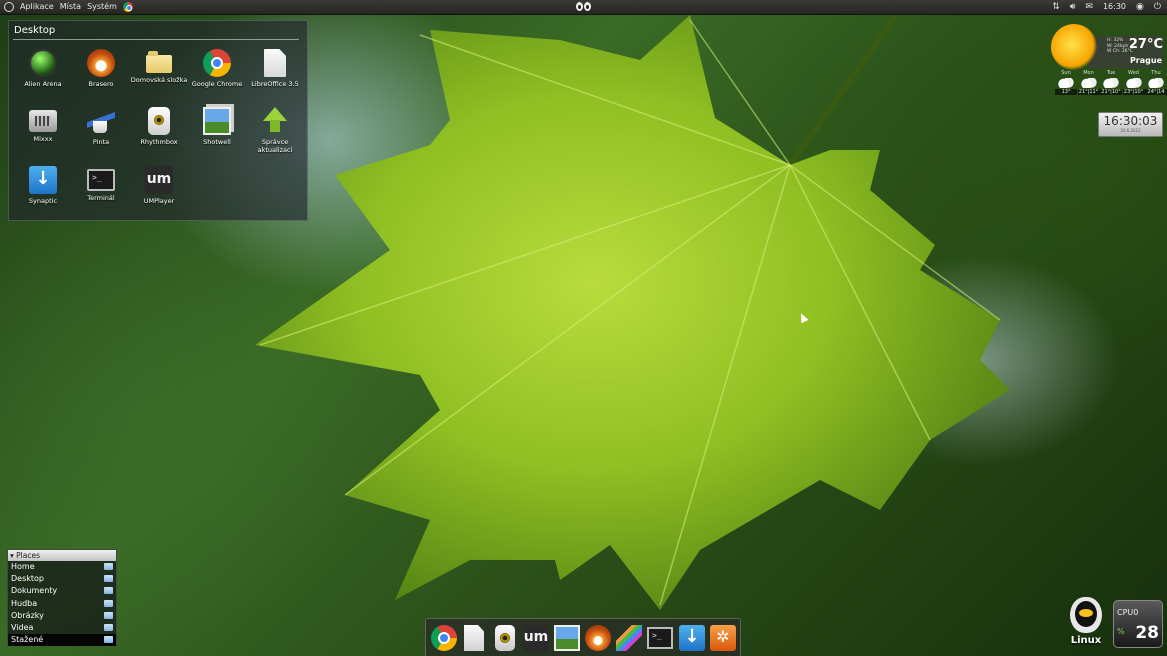  I want to click on cpu-monitor-widget: CPU0 % 28, so click(1138, 624).